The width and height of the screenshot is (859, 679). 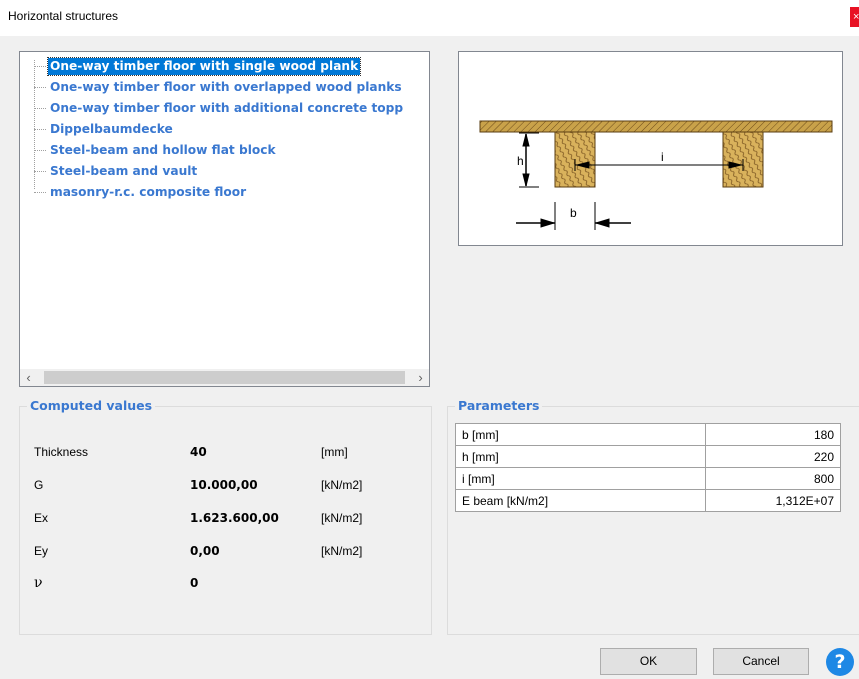 I want to click on table-row: E beam [kN/m2] 1,312E+07, so click(x=648, y=500).